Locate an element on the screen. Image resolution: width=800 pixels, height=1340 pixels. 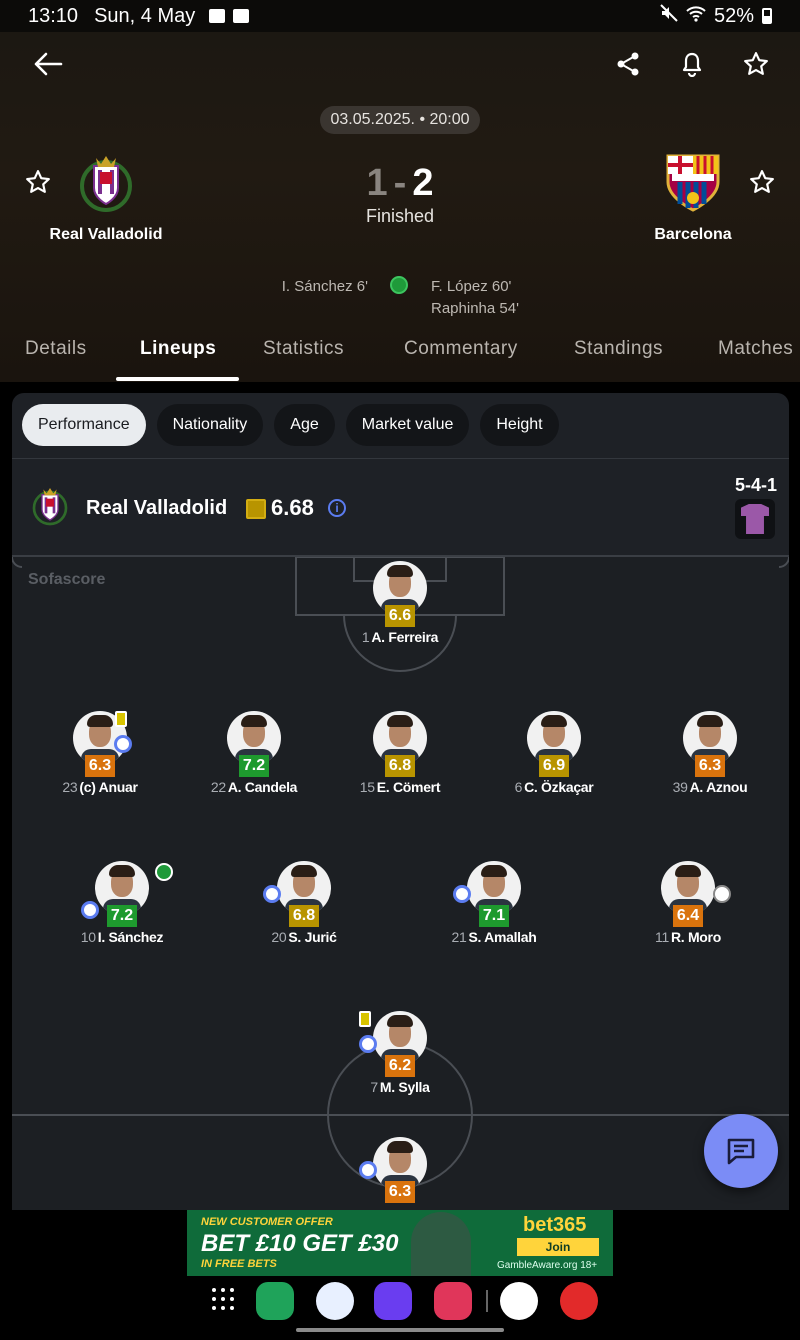
chip-age: Age is located at coordinates (304, 425).